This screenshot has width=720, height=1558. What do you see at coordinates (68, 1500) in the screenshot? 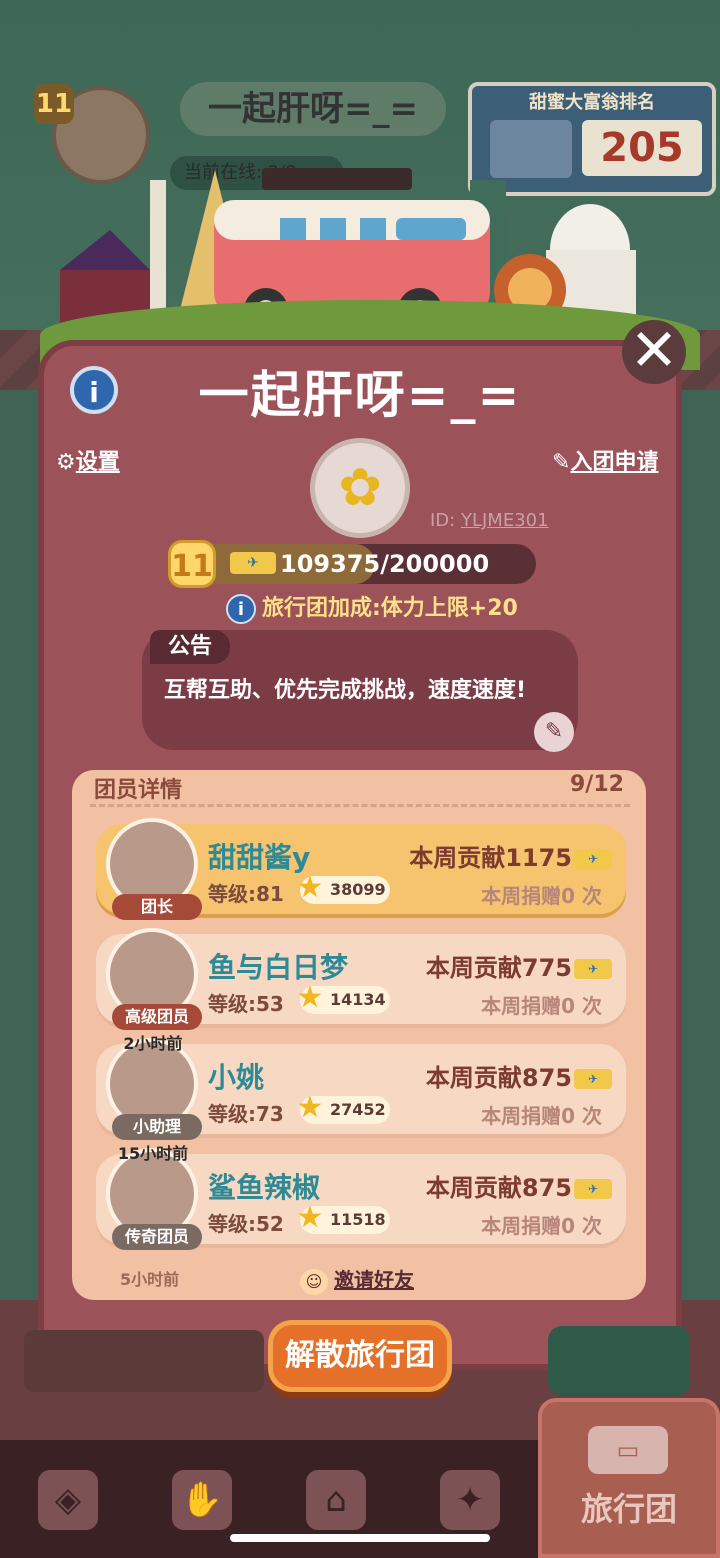
I see `shop-bag-icon: ◈` at bounding box center [68, 1500].